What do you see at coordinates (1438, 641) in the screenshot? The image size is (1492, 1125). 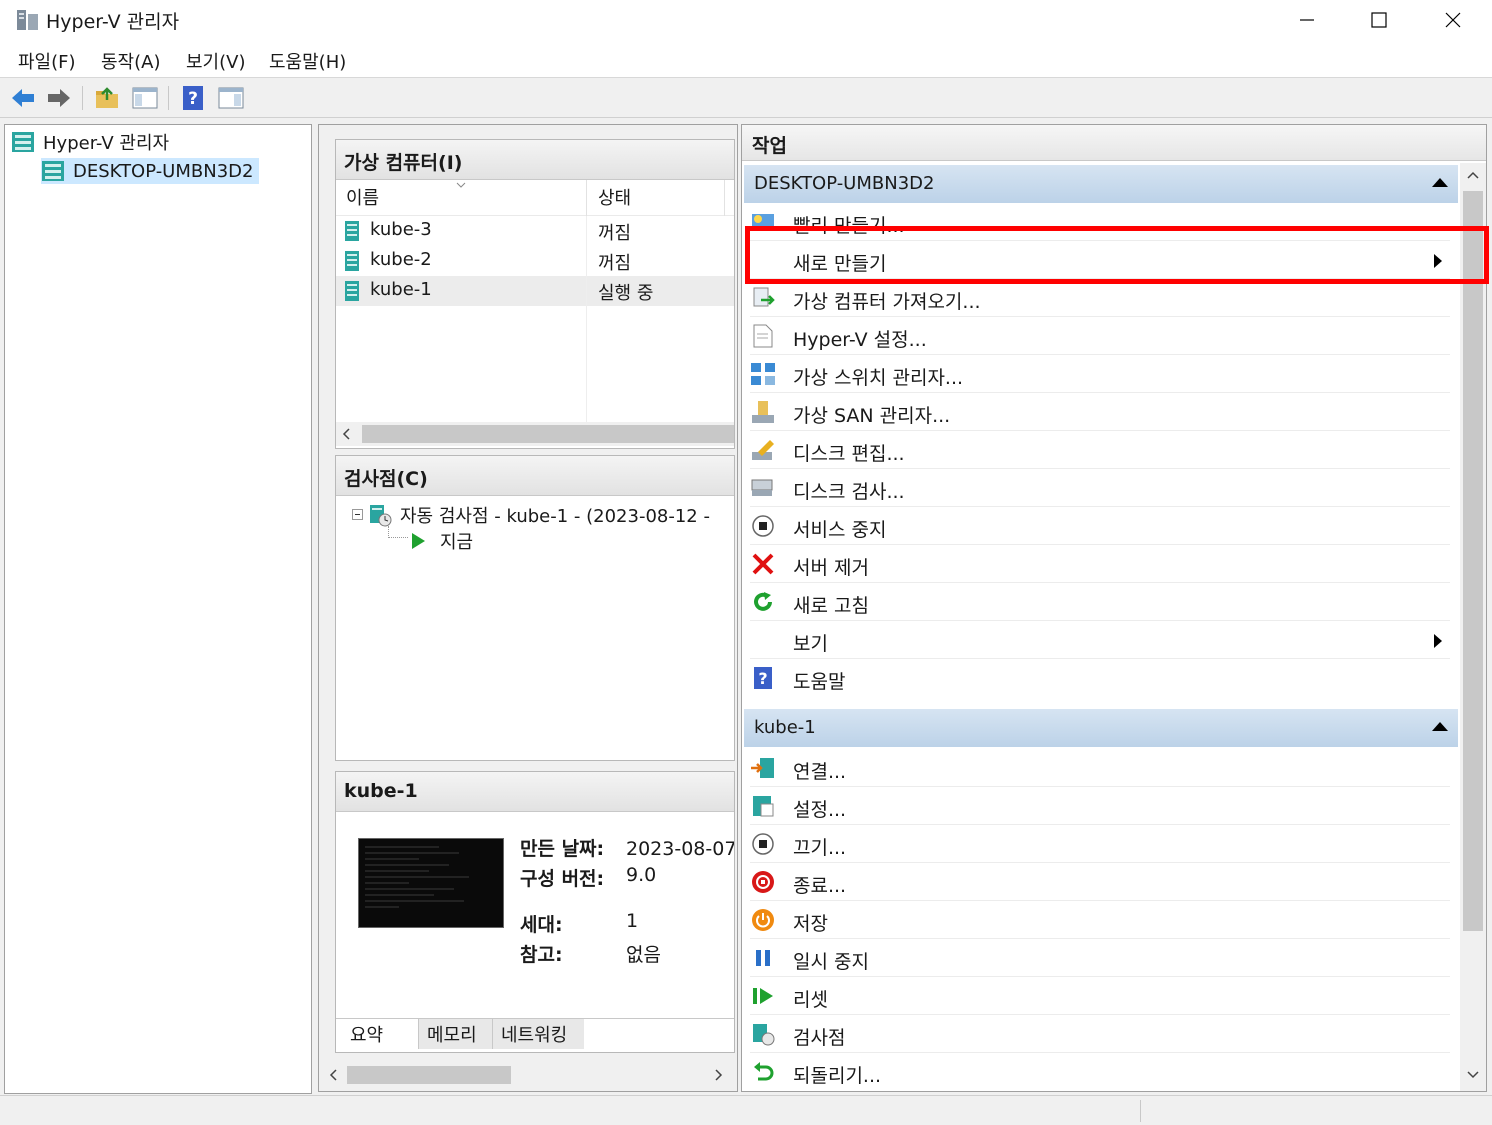 I see `submenu-arrow-icon` at bounding box center [1438, 641].